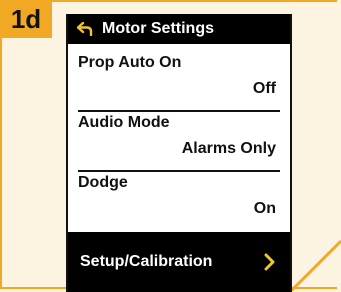 This screenshot has height=292, width=341. Describe the element at coordinates (270, 262) in the screenshot. I see `chevron-right-icon` at that location.